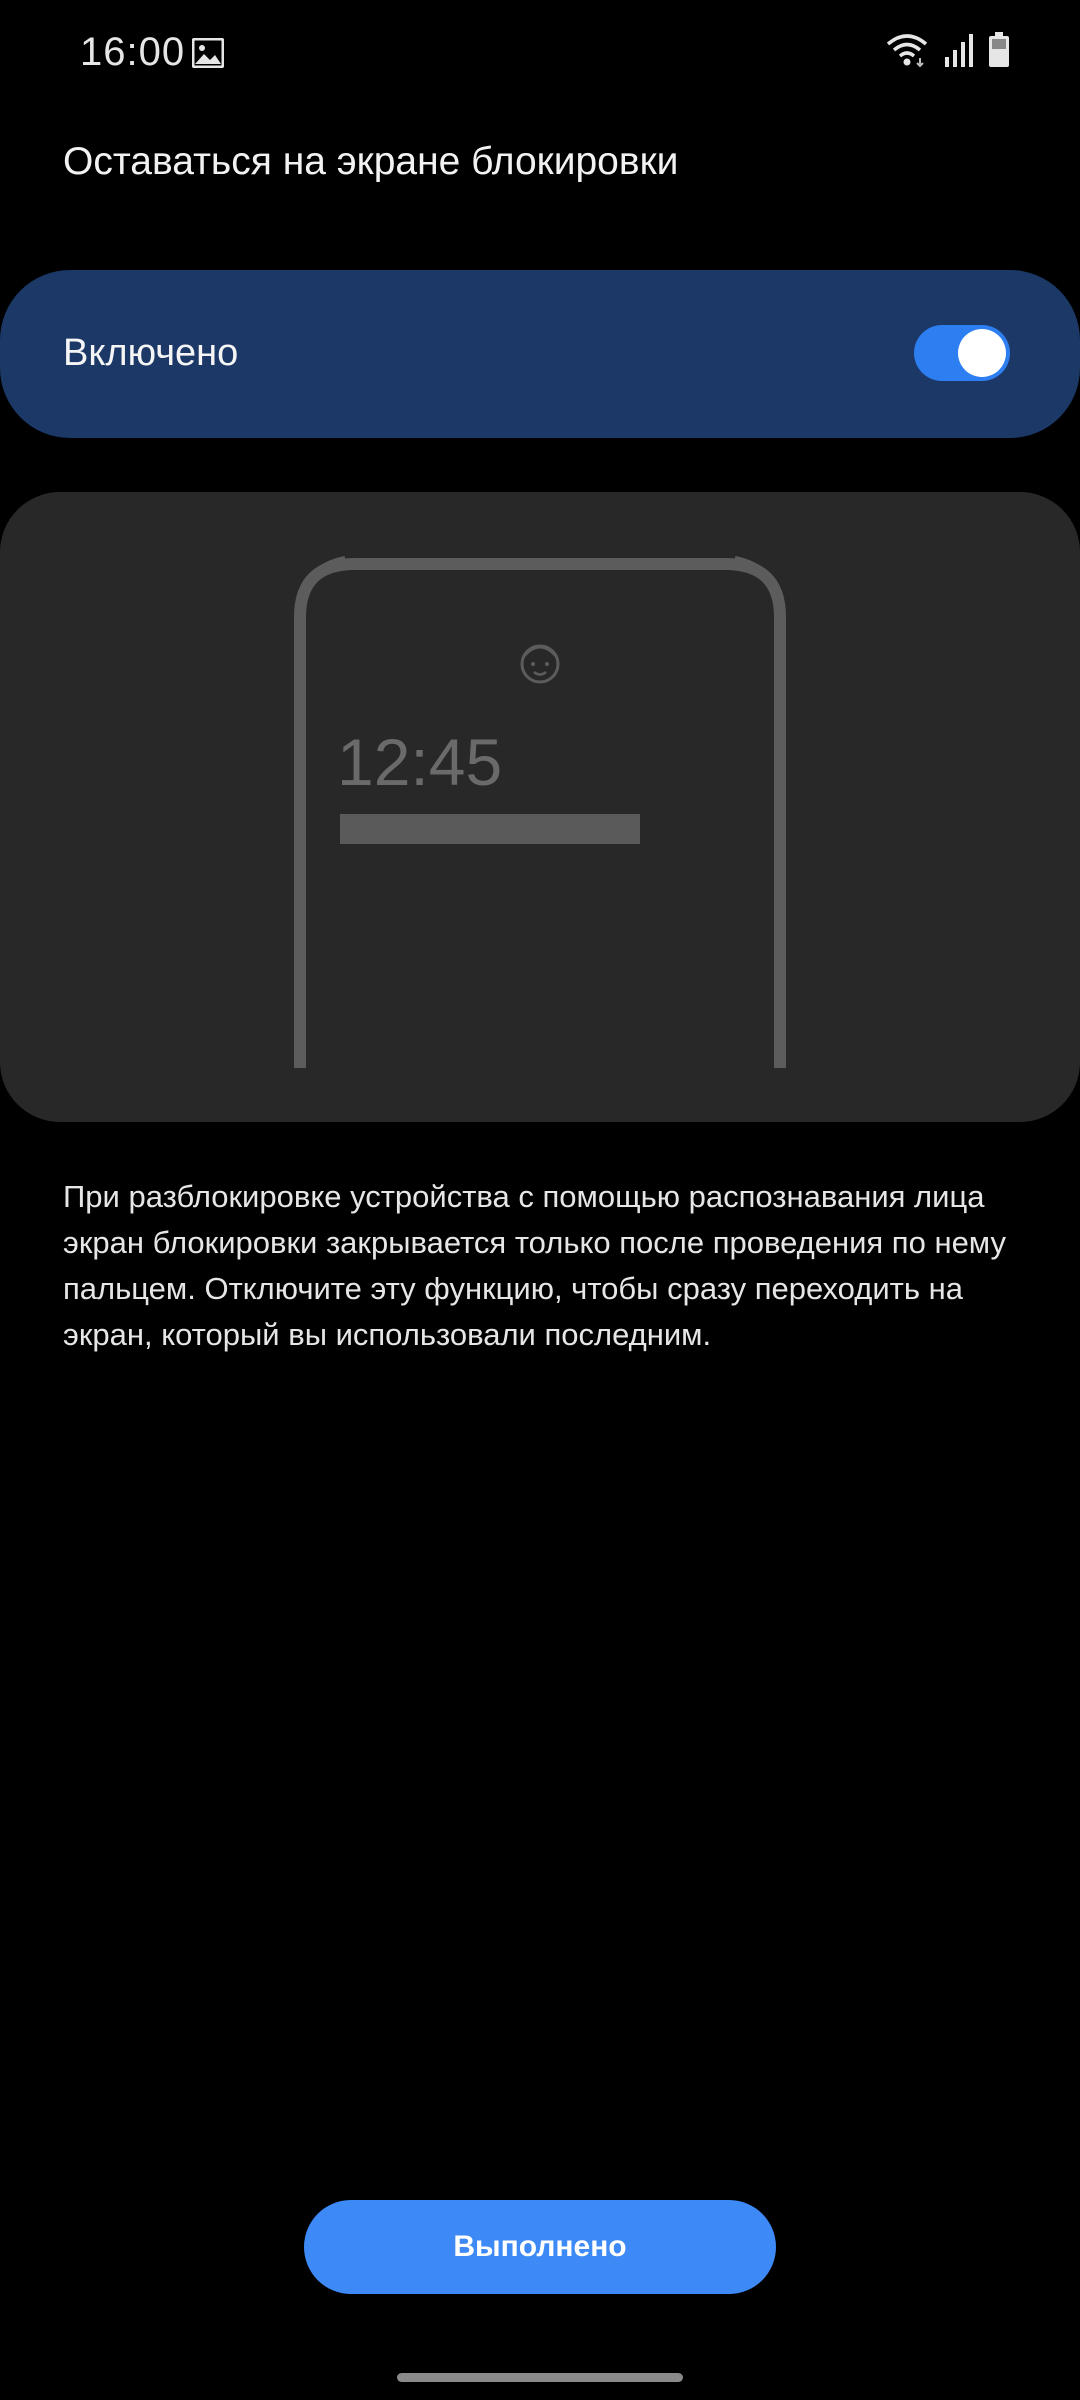  What do you see at coordinates (540, 354) in the screenshot?
I see `toggle-row: Включено` at bounding box center [540, 354].